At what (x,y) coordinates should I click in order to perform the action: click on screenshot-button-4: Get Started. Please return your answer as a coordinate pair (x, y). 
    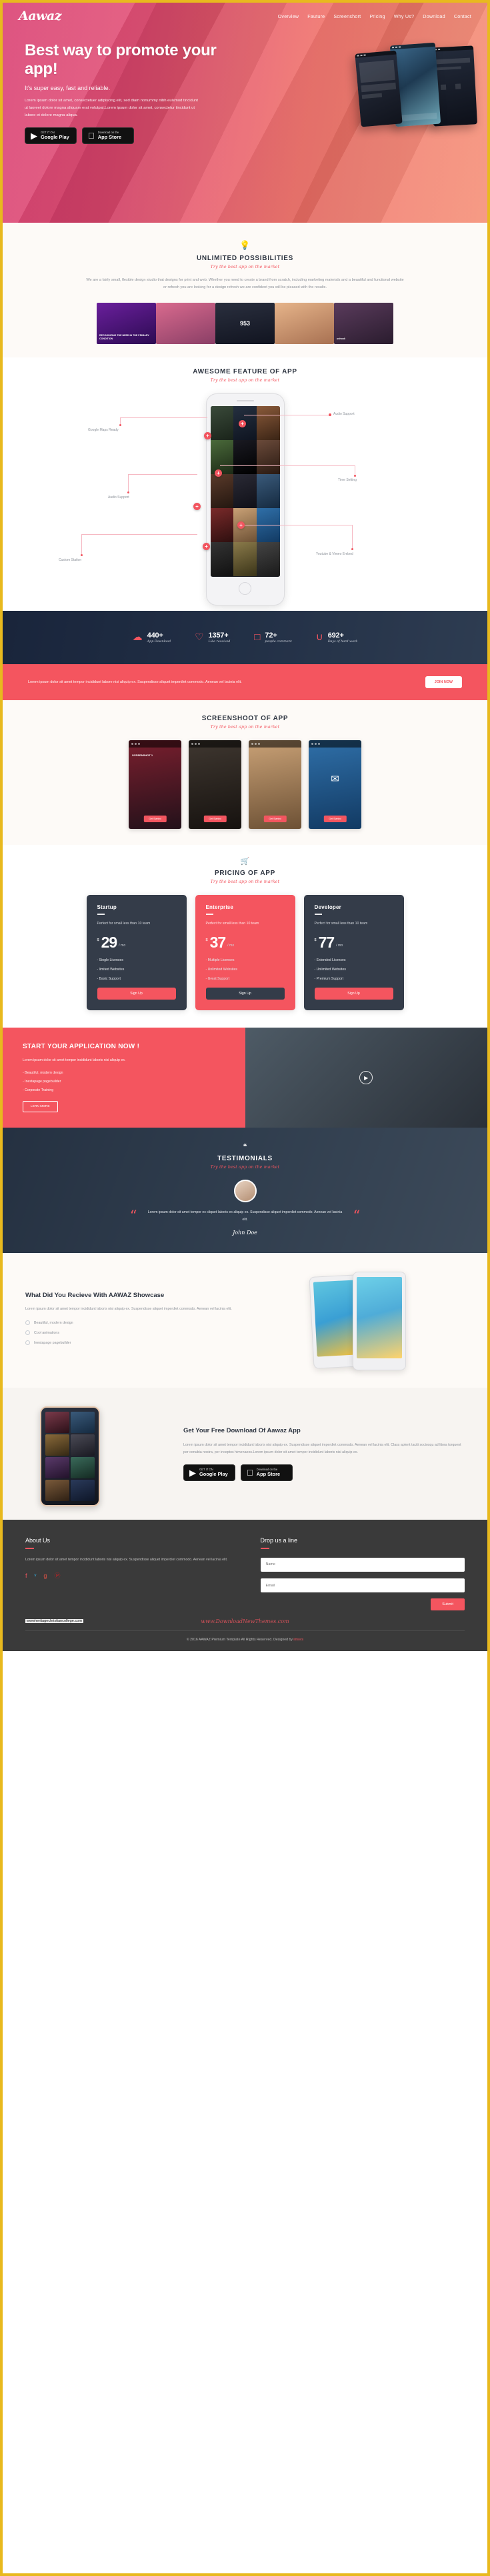
    Looking at the image, I should click on (335, 818).